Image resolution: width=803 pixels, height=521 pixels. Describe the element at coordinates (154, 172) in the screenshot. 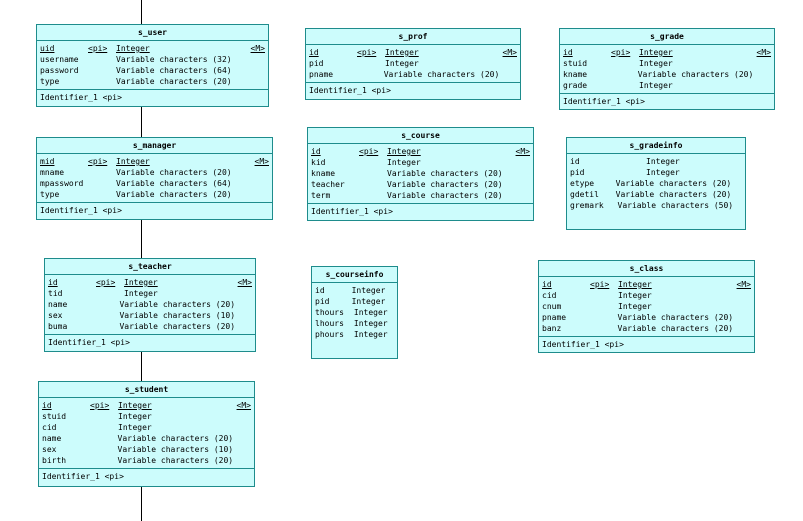

I see `attribute-row: mname Variable characters (20)` at that location.